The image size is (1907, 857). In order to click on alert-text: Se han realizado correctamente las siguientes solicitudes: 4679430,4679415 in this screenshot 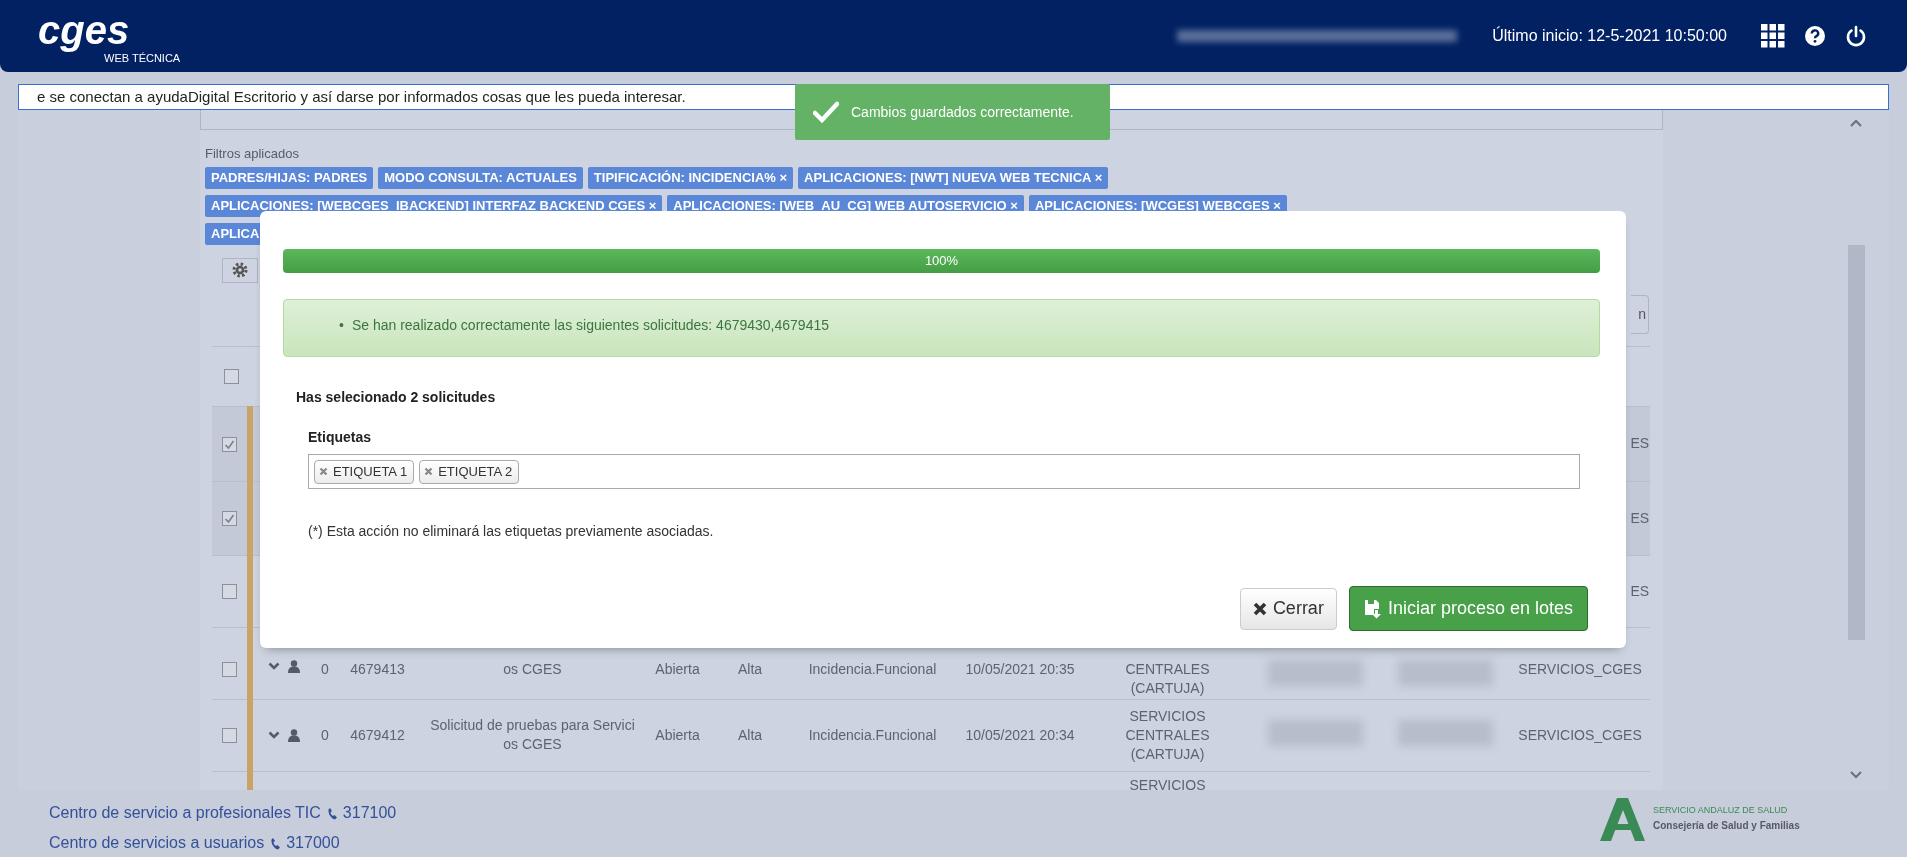, I will do `click(590, 325)`.